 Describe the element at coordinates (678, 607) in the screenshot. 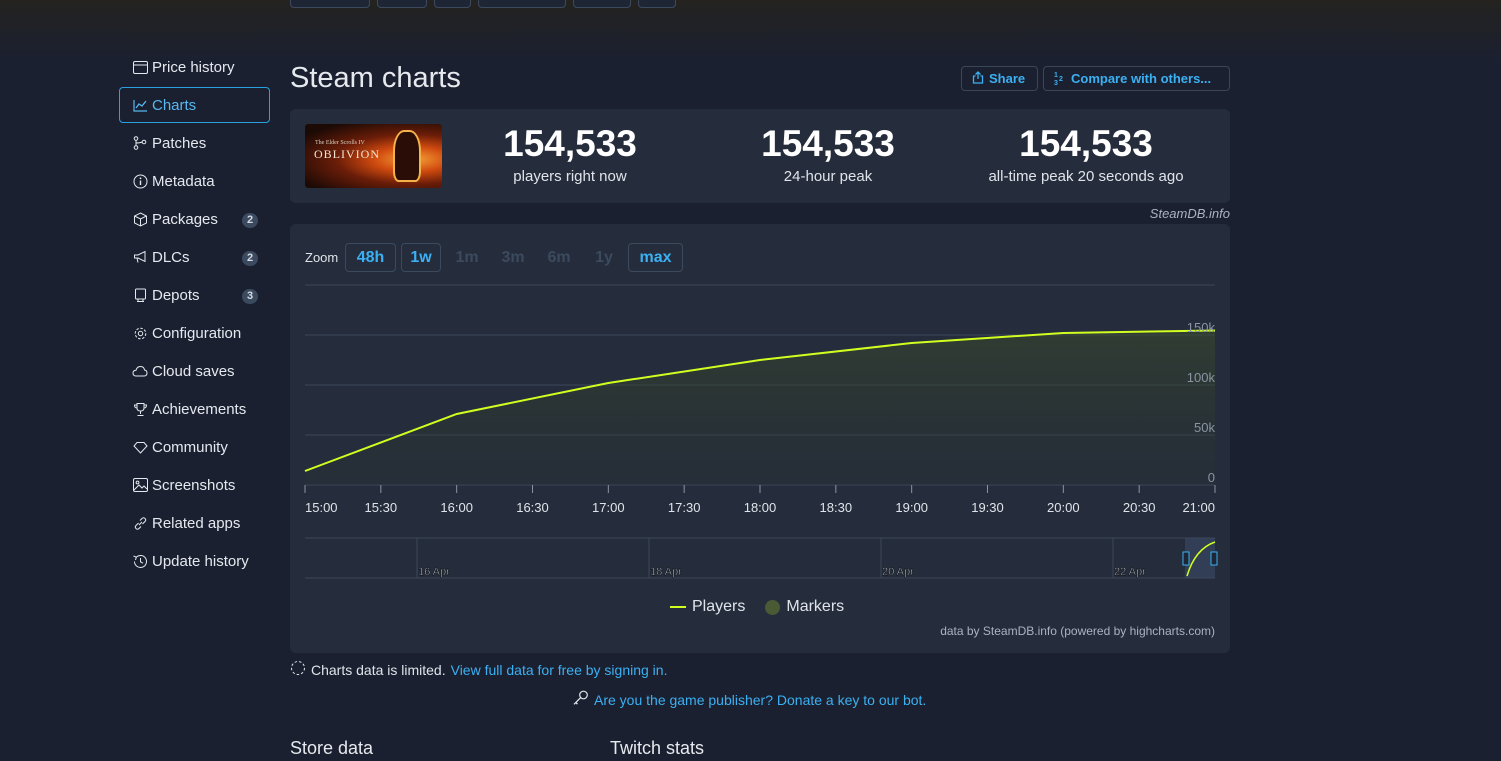

I see `legend-players-swatch` at that location.